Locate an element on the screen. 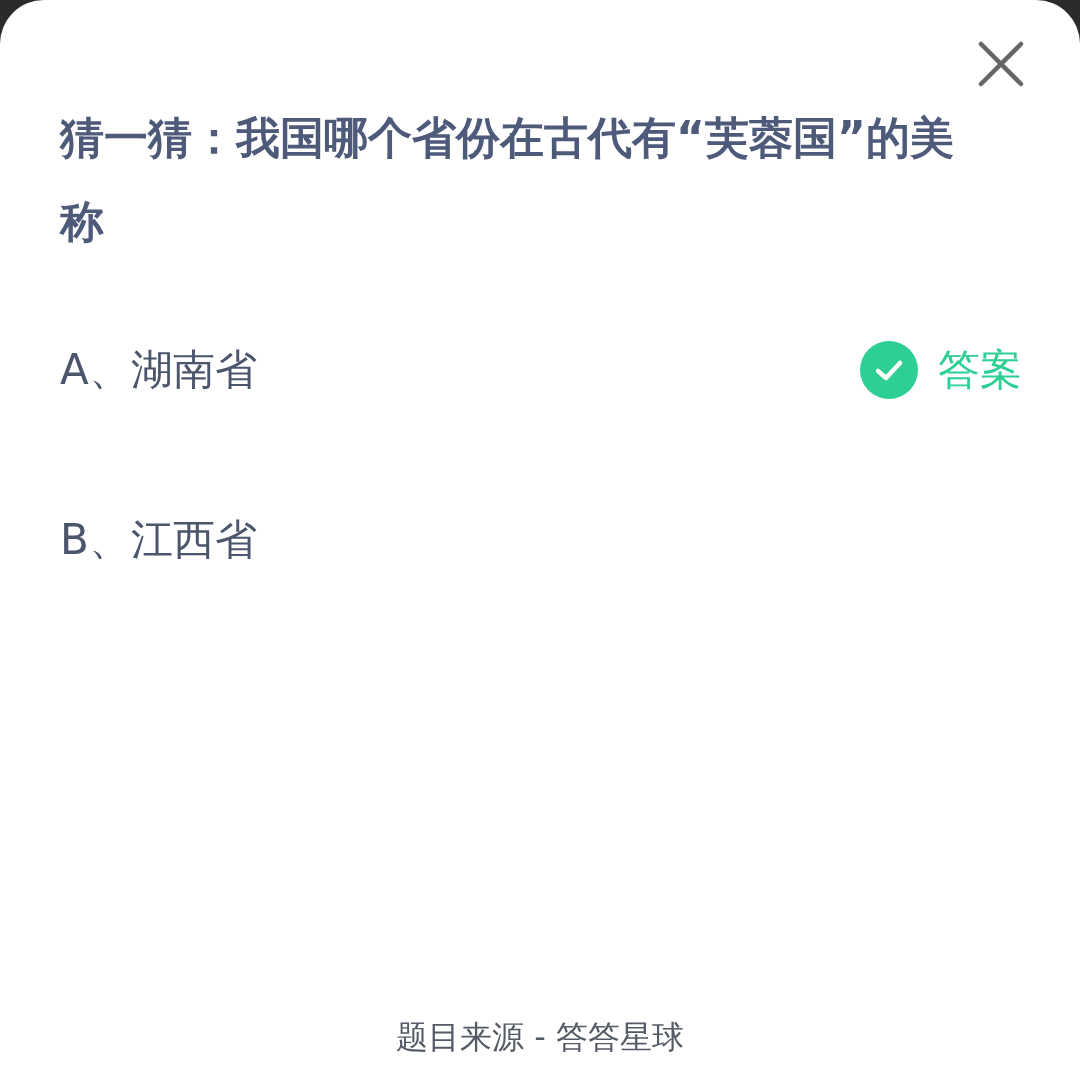 The image size is (1080, 1084). check-icon is located at coordinates (889, 370).